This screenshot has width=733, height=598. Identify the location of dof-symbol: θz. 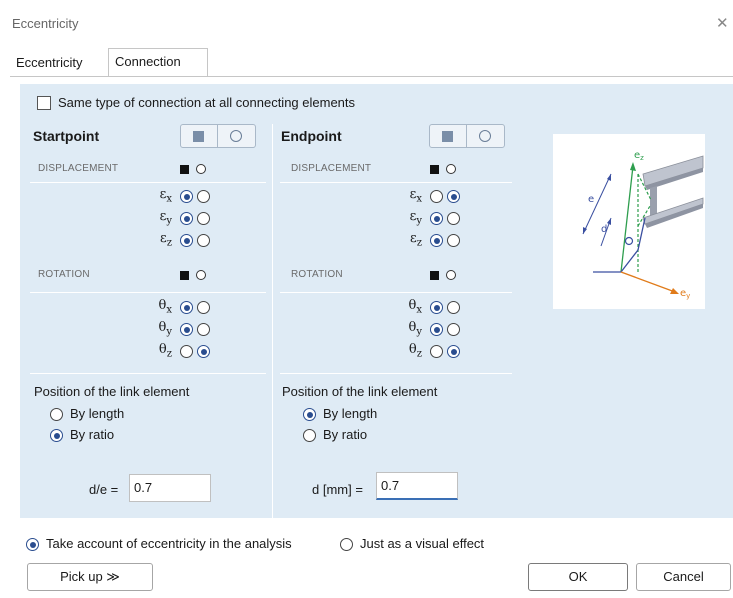
(415, 351).